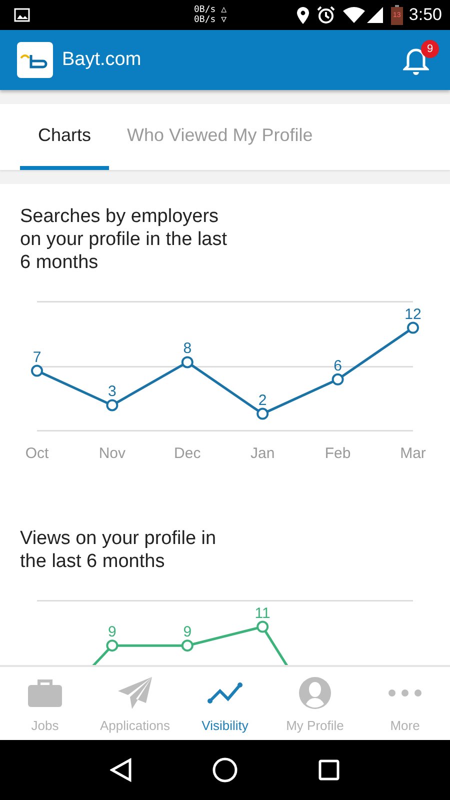 The image size is (450, 800). What do you see at coordinates (337, 453) in the screenshot?
I see `axis-label: Feb` at bounding box center [337, 453].